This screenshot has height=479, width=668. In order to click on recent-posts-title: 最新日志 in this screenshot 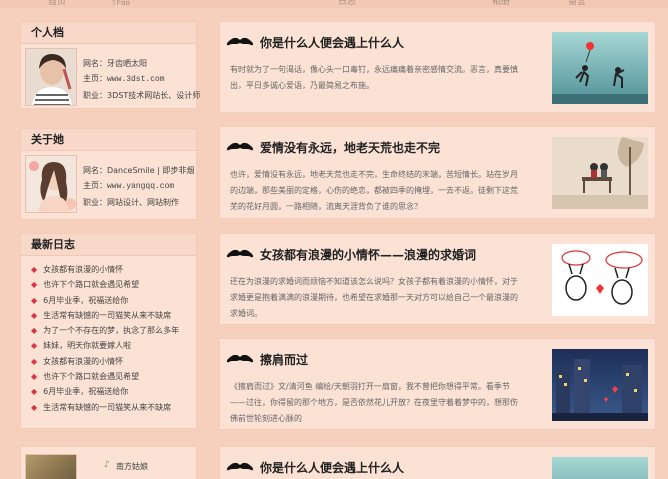, I will do `click(108, 245)`.